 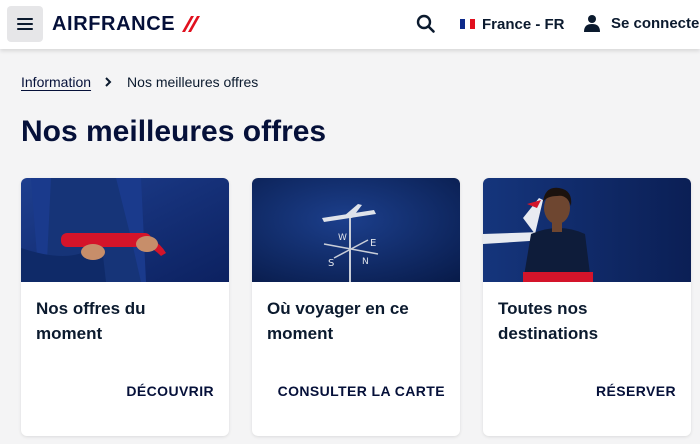 I want to click on card-title: Où voyager en ce moment, so click(x=338, y=321).